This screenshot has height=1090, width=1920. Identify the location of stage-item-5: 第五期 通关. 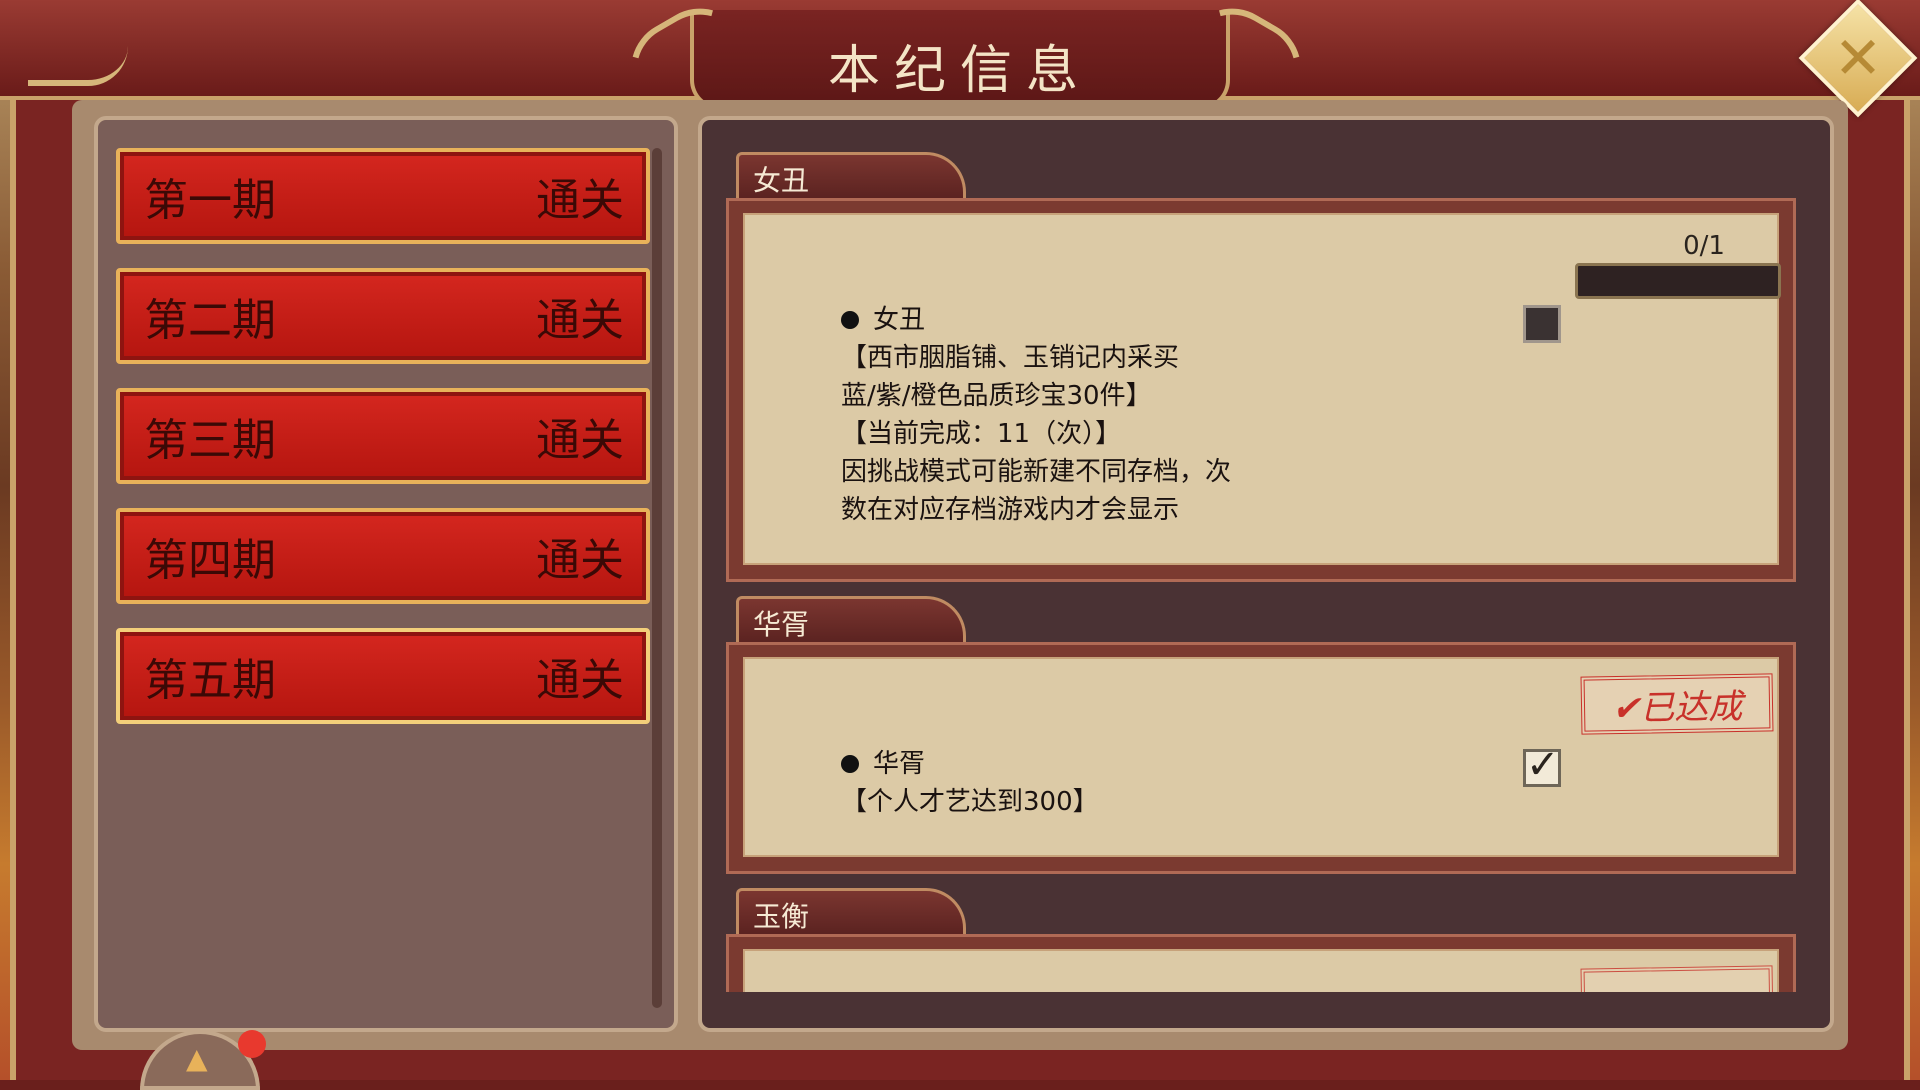
(383, 676).